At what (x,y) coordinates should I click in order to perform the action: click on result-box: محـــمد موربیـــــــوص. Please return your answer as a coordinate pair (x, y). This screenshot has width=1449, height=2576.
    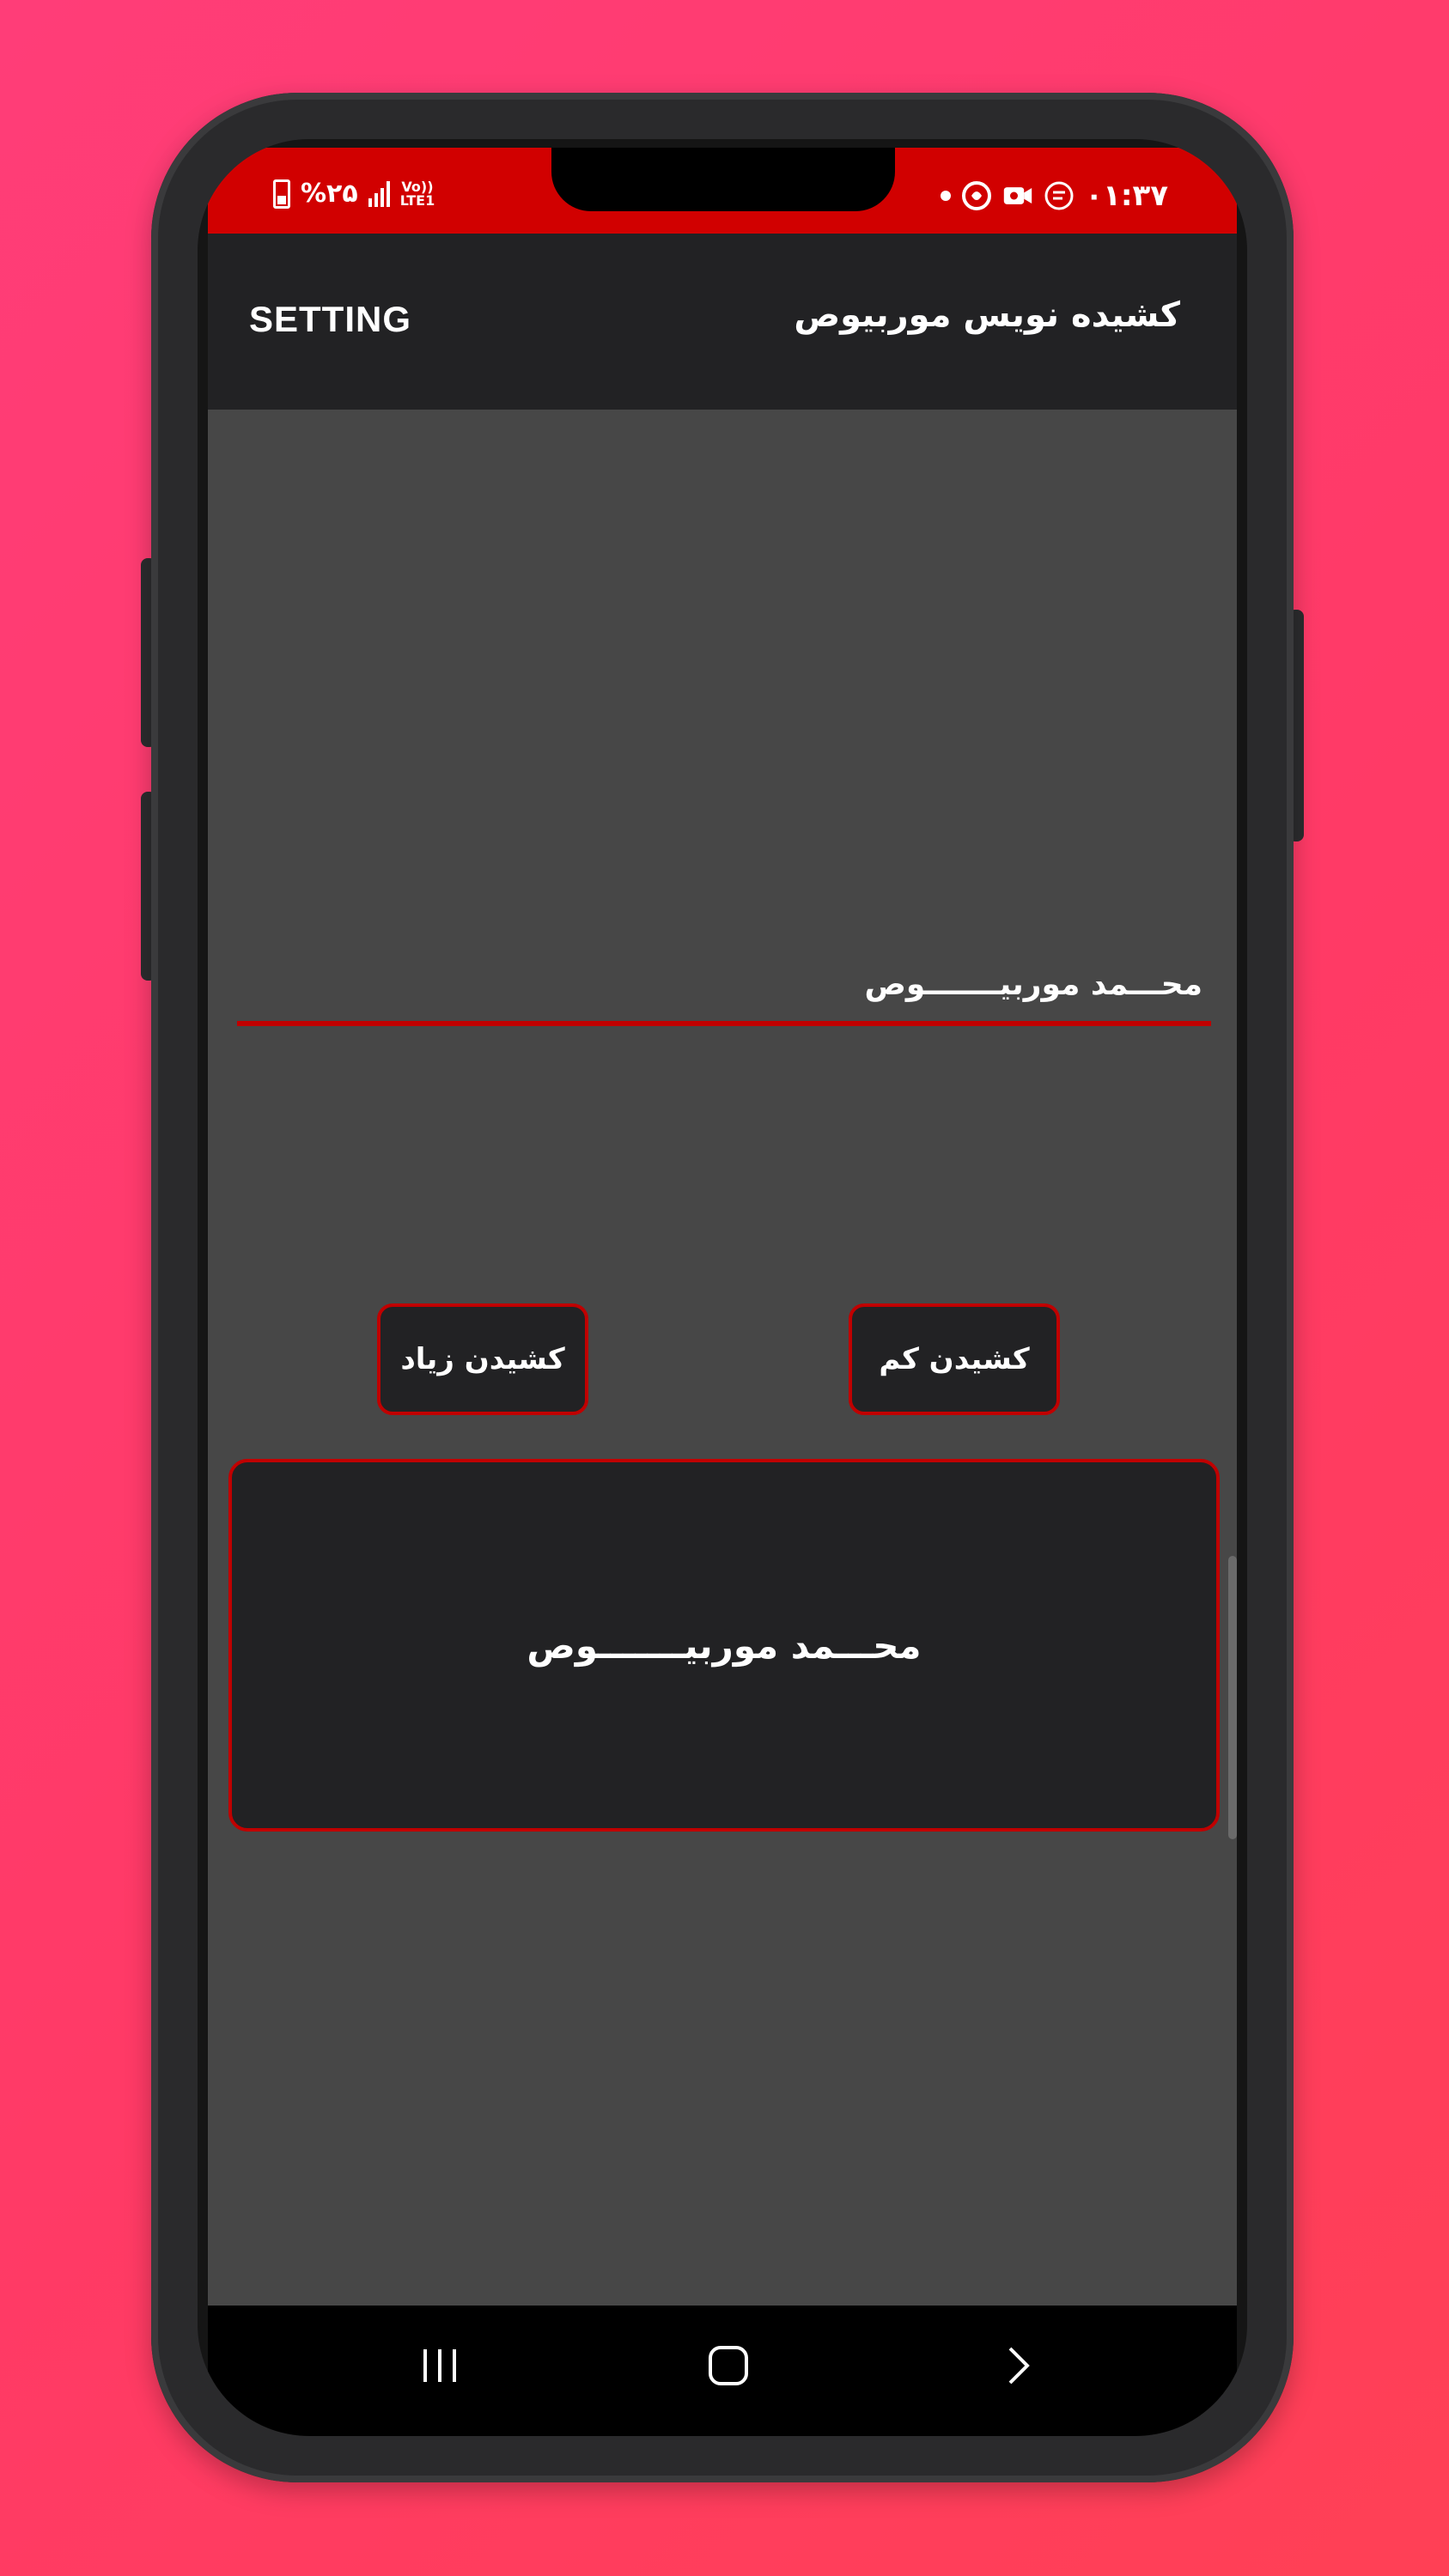
    Looking at the image, I should click on (724, 1645).